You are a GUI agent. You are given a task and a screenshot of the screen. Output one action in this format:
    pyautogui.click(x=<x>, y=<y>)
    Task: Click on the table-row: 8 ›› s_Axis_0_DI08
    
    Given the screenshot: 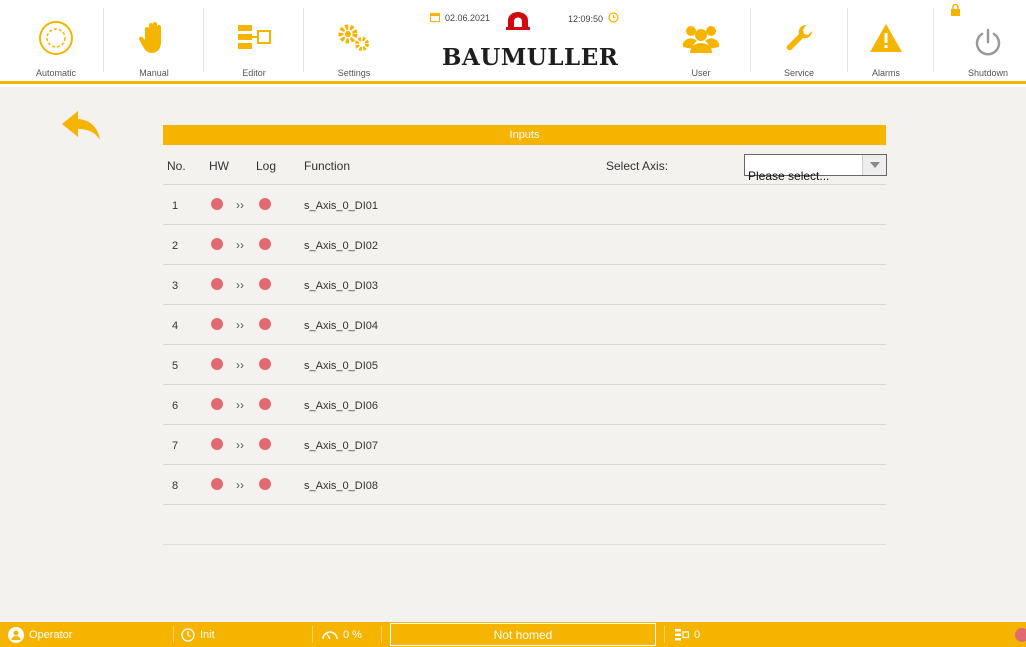 What is the action you would take?
    pyautogui.click(x=524, y=485)
    